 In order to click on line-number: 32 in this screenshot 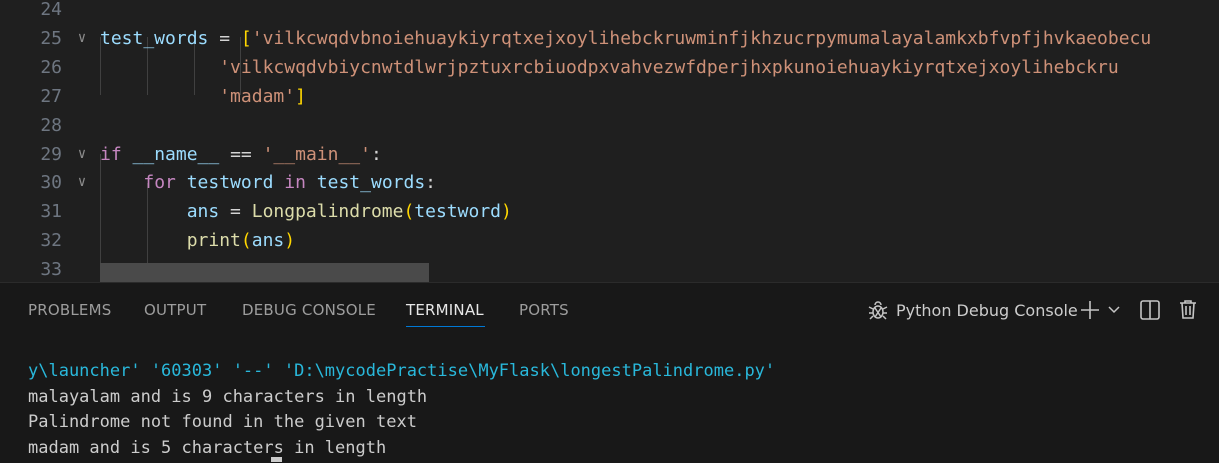, I will do `click(51, 241)`.